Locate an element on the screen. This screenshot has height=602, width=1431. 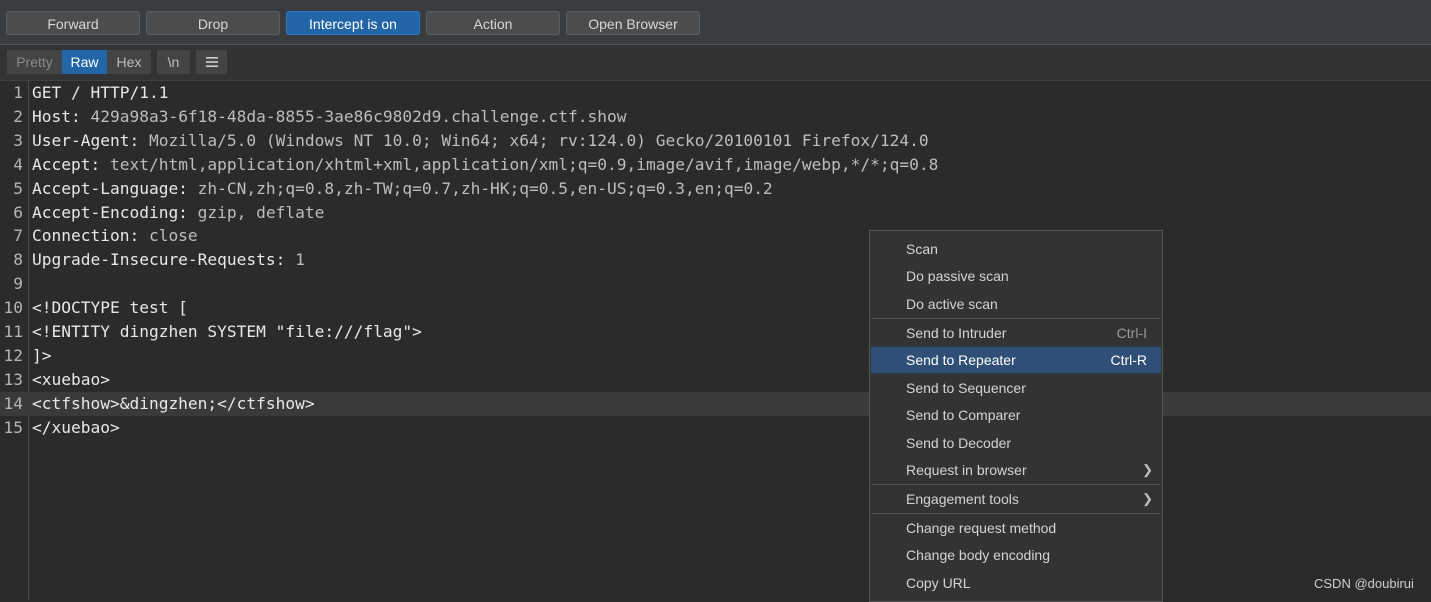
menu-item-copy-url: Copy URL is located at coordinates (1016, 583).